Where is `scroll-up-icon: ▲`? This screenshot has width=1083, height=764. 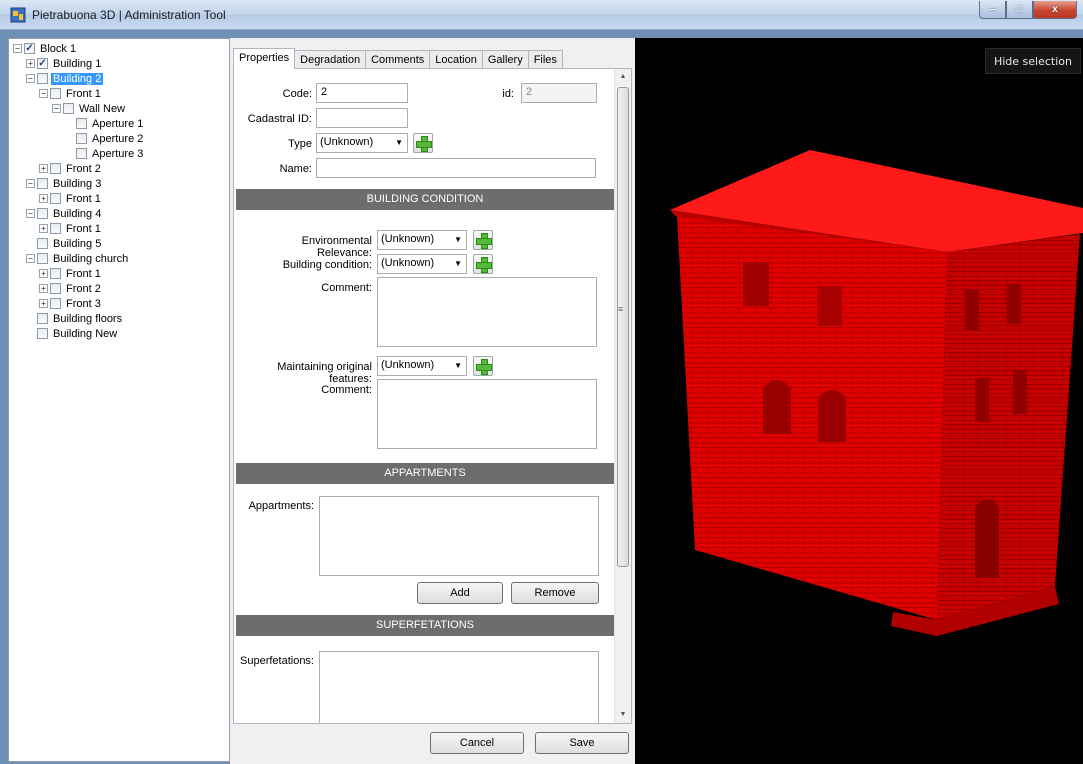 scroll-up-icon: ▲ is located at coordinates (623, 77).